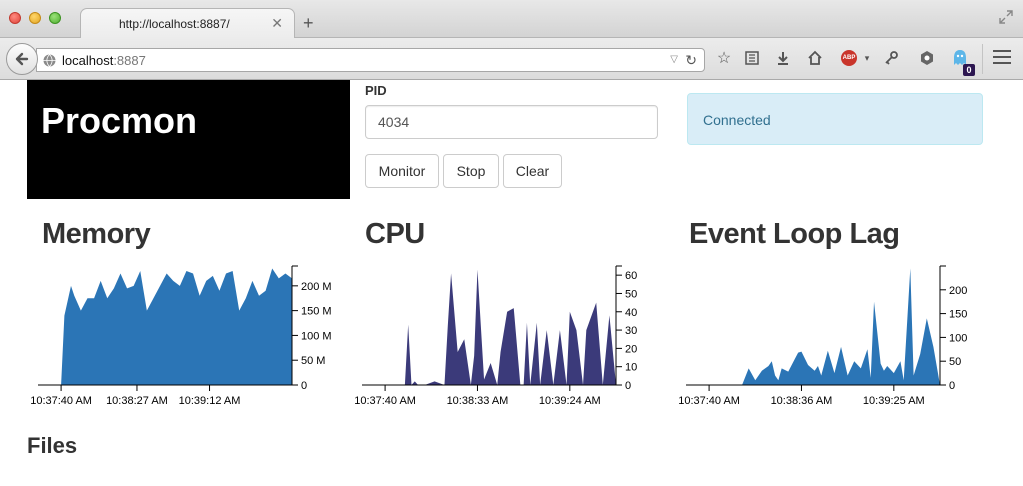  What do you see at coordinates (927, 58) in the screenshot?
I see `hexagon-extension-icon` at bounding box center [927, 58].